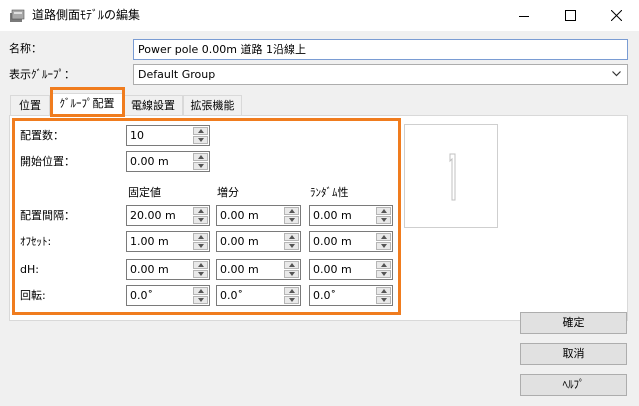  I want to click on minimize-icon, so click(524, 16).